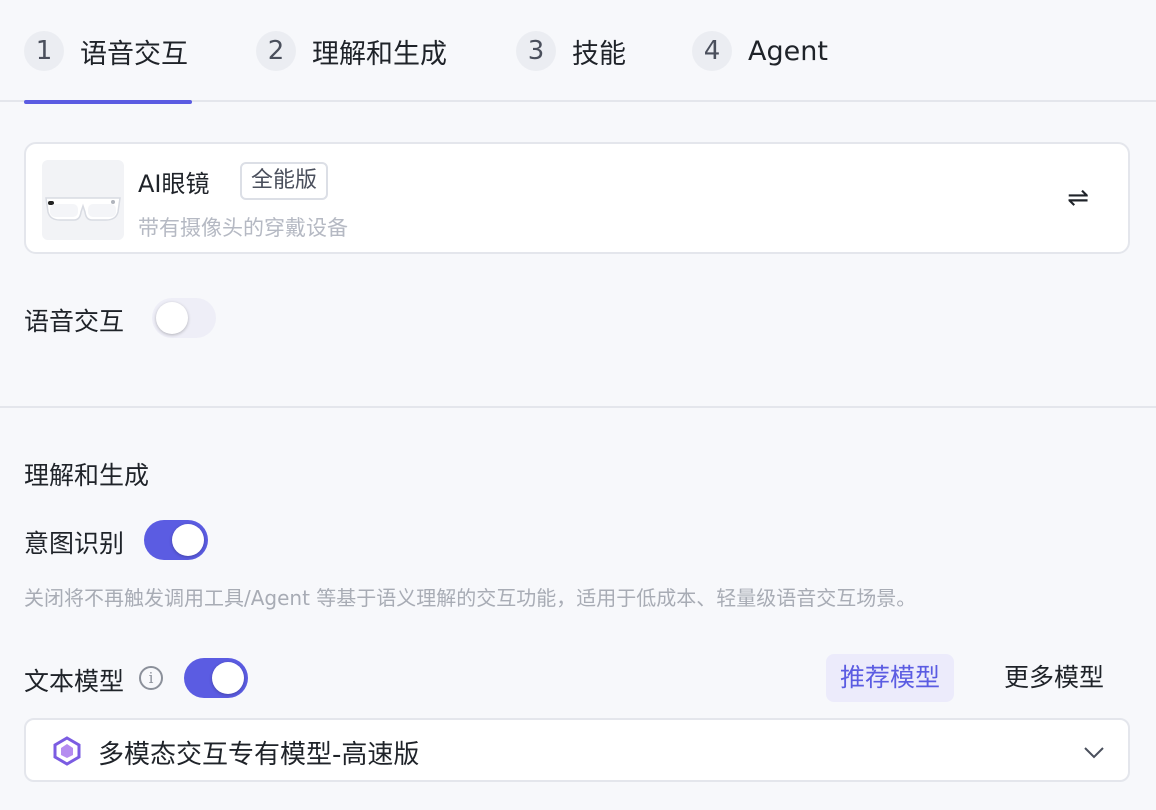  I want to click on section-title: 理解和生成, so click(87, 475).